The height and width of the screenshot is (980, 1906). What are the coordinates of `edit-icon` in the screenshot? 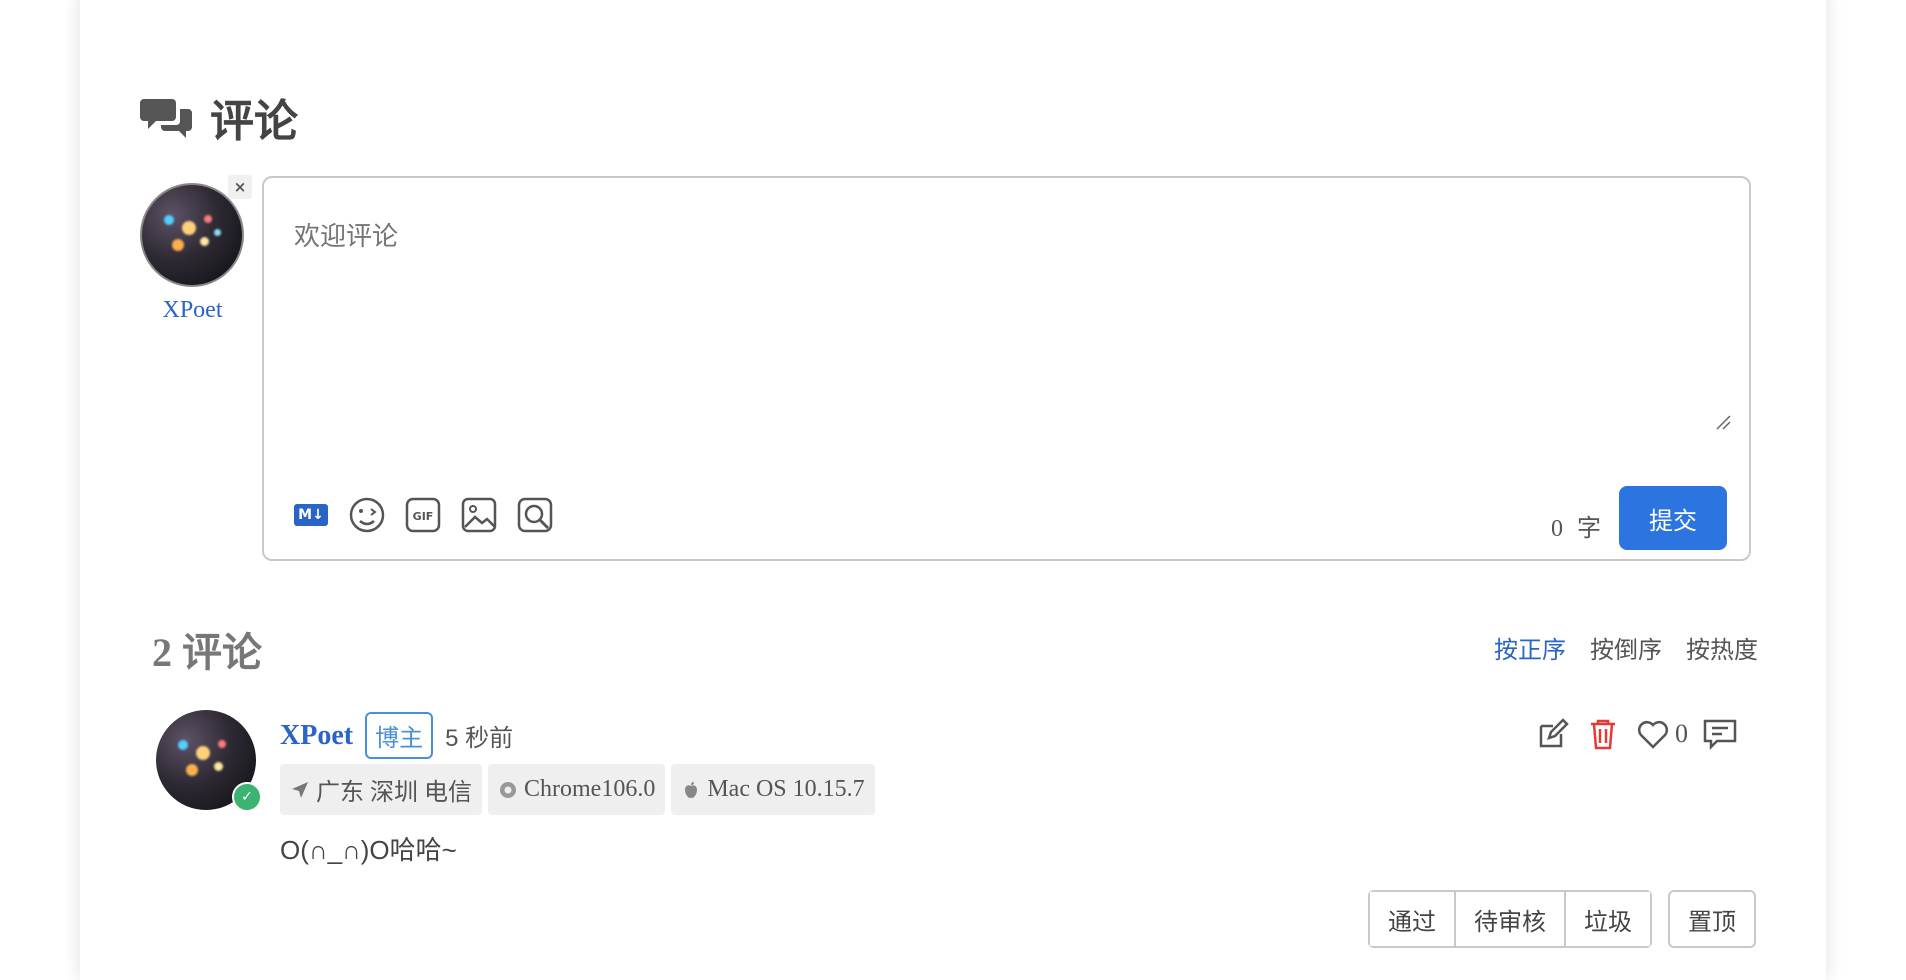 It's located at (1553, 734).